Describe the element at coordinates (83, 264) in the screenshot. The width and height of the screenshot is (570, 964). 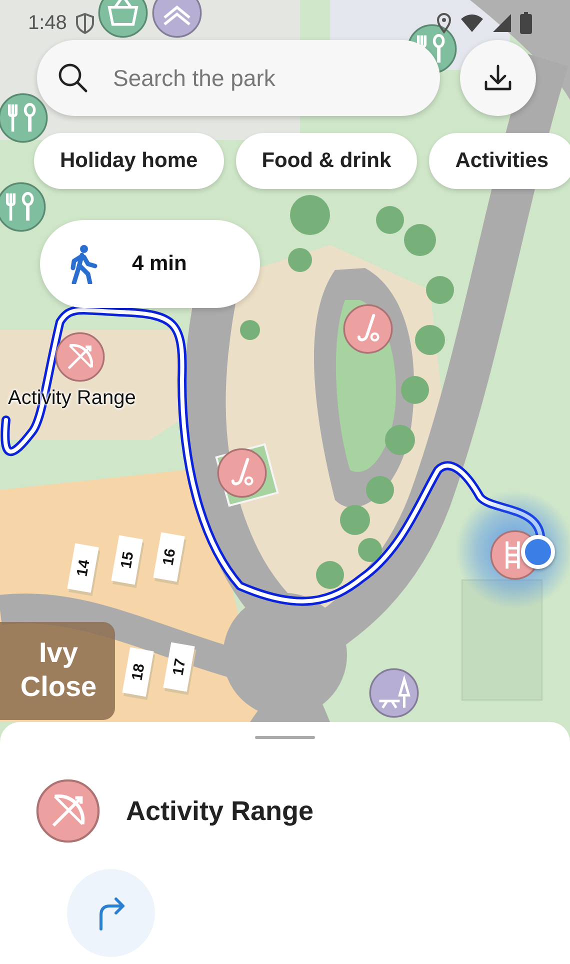
I see `walking-person-icon` at that location.